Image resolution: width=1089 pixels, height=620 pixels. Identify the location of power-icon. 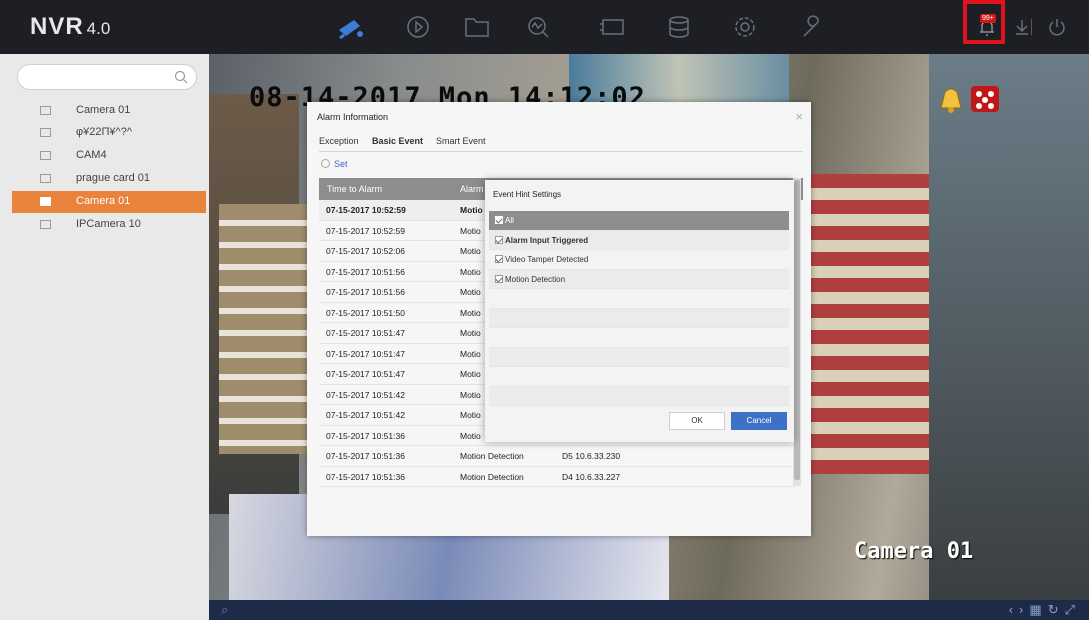
(1053, 27).